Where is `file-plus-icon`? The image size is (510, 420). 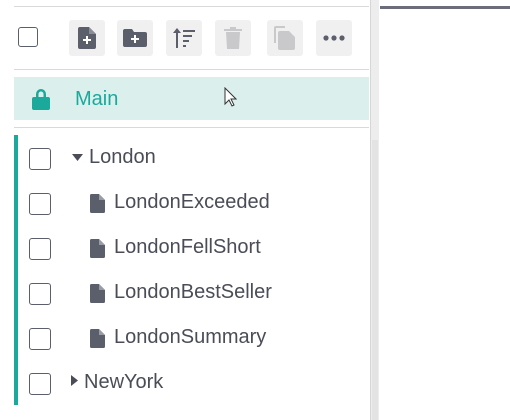
file-plus-icon is located at coordinates (87, 38).